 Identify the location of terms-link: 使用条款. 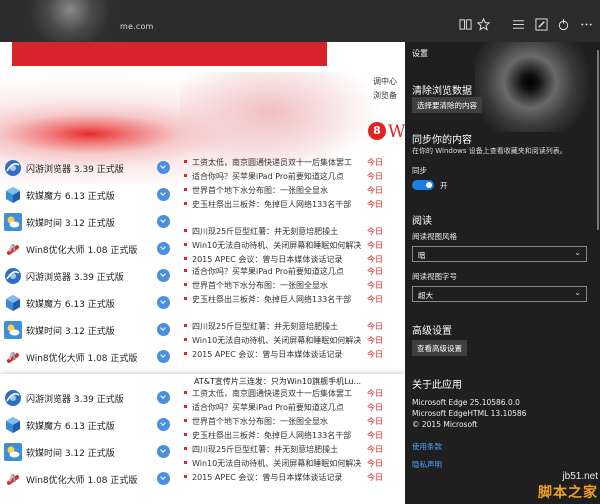
(427, 446).